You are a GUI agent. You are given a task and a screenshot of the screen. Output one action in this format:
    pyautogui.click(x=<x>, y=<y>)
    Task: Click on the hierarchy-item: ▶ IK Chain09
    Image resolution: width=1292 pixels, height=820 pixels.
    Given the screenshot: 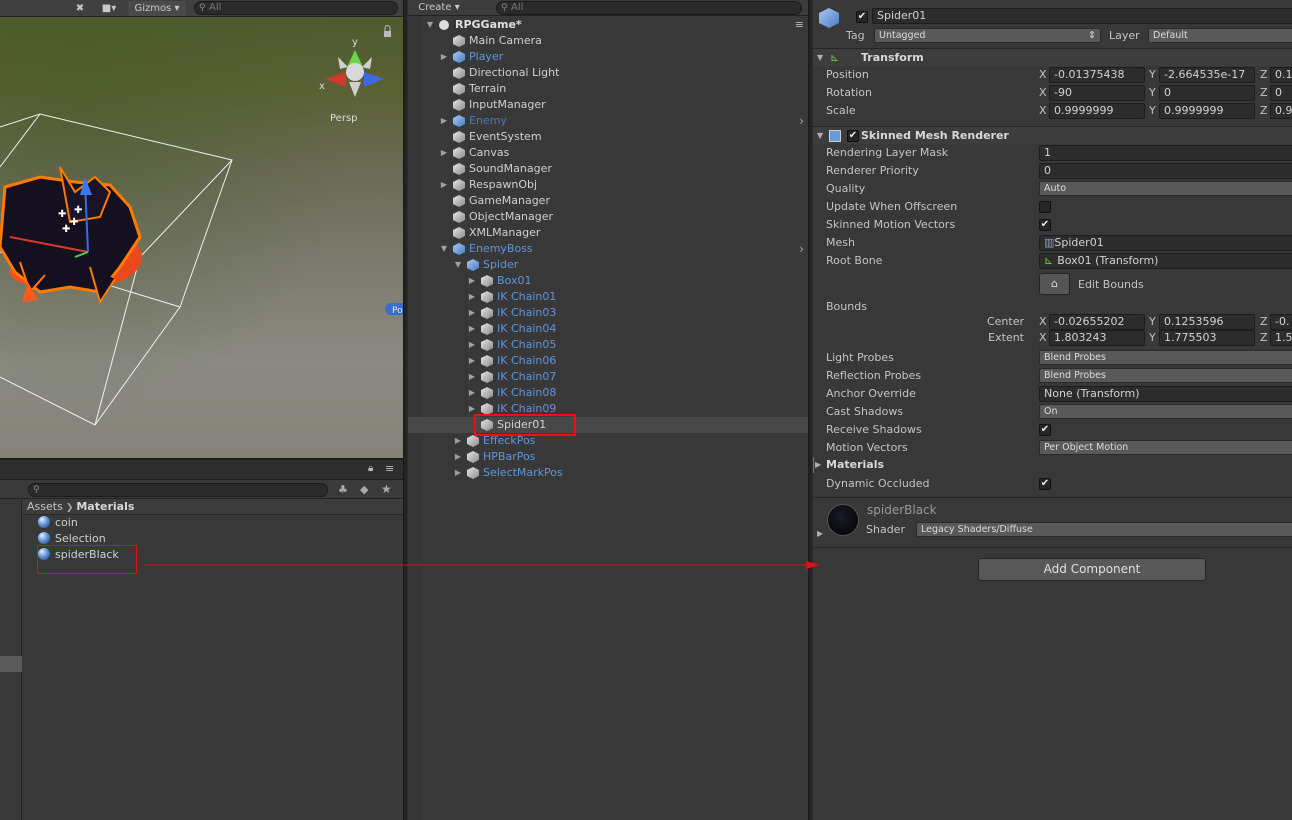 What is the action you would take?
    pyautogui.click(x=608, y=409)
    